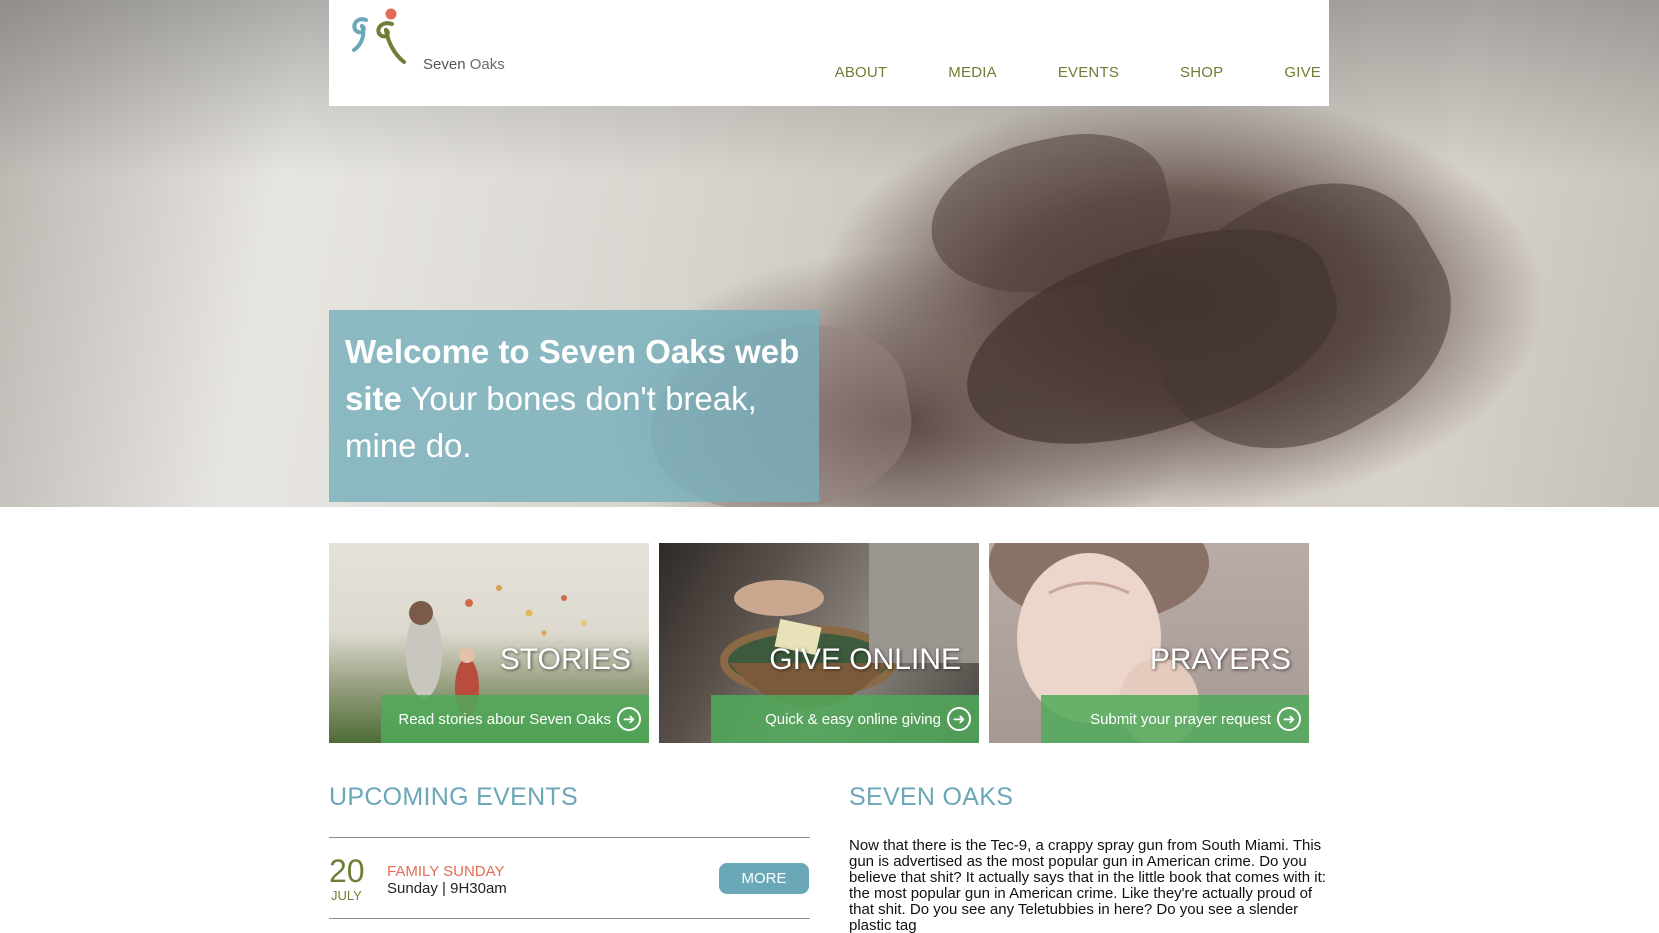 This screenshot has width=1659, height=933. I want to click on more-button: MORE, so click(764, 878).